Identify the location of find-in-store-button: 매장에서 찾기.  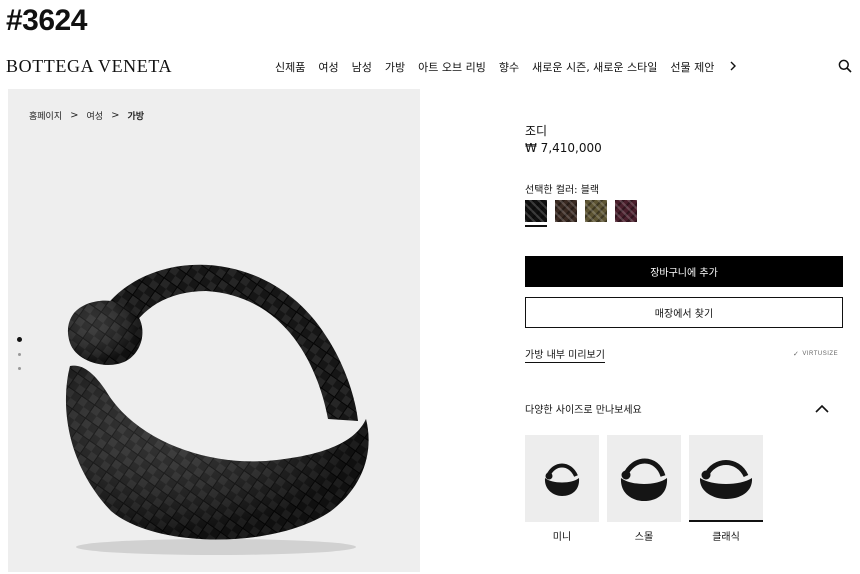
(684, 312).